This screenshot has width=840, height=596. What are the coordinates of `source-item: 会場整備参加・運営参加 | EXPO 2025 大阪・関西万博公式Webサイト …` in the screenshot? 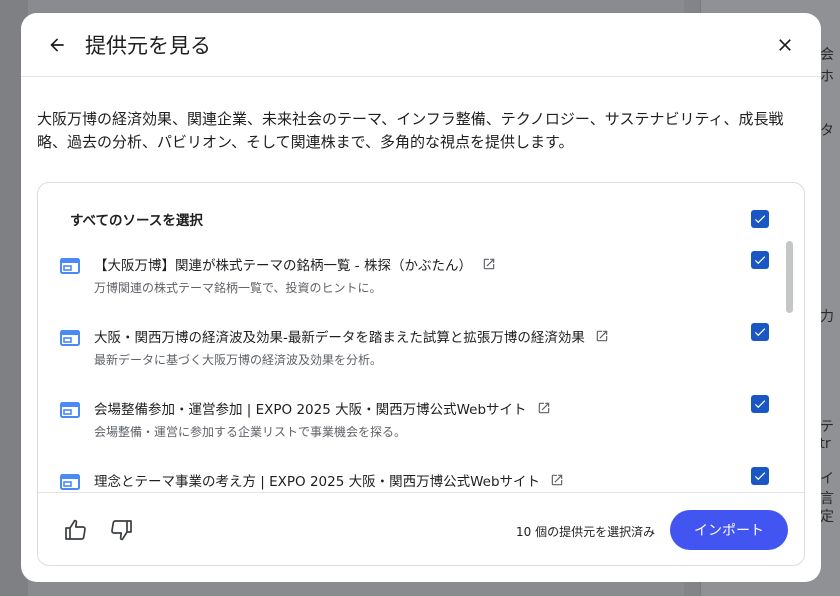 It's located at (421, 432).